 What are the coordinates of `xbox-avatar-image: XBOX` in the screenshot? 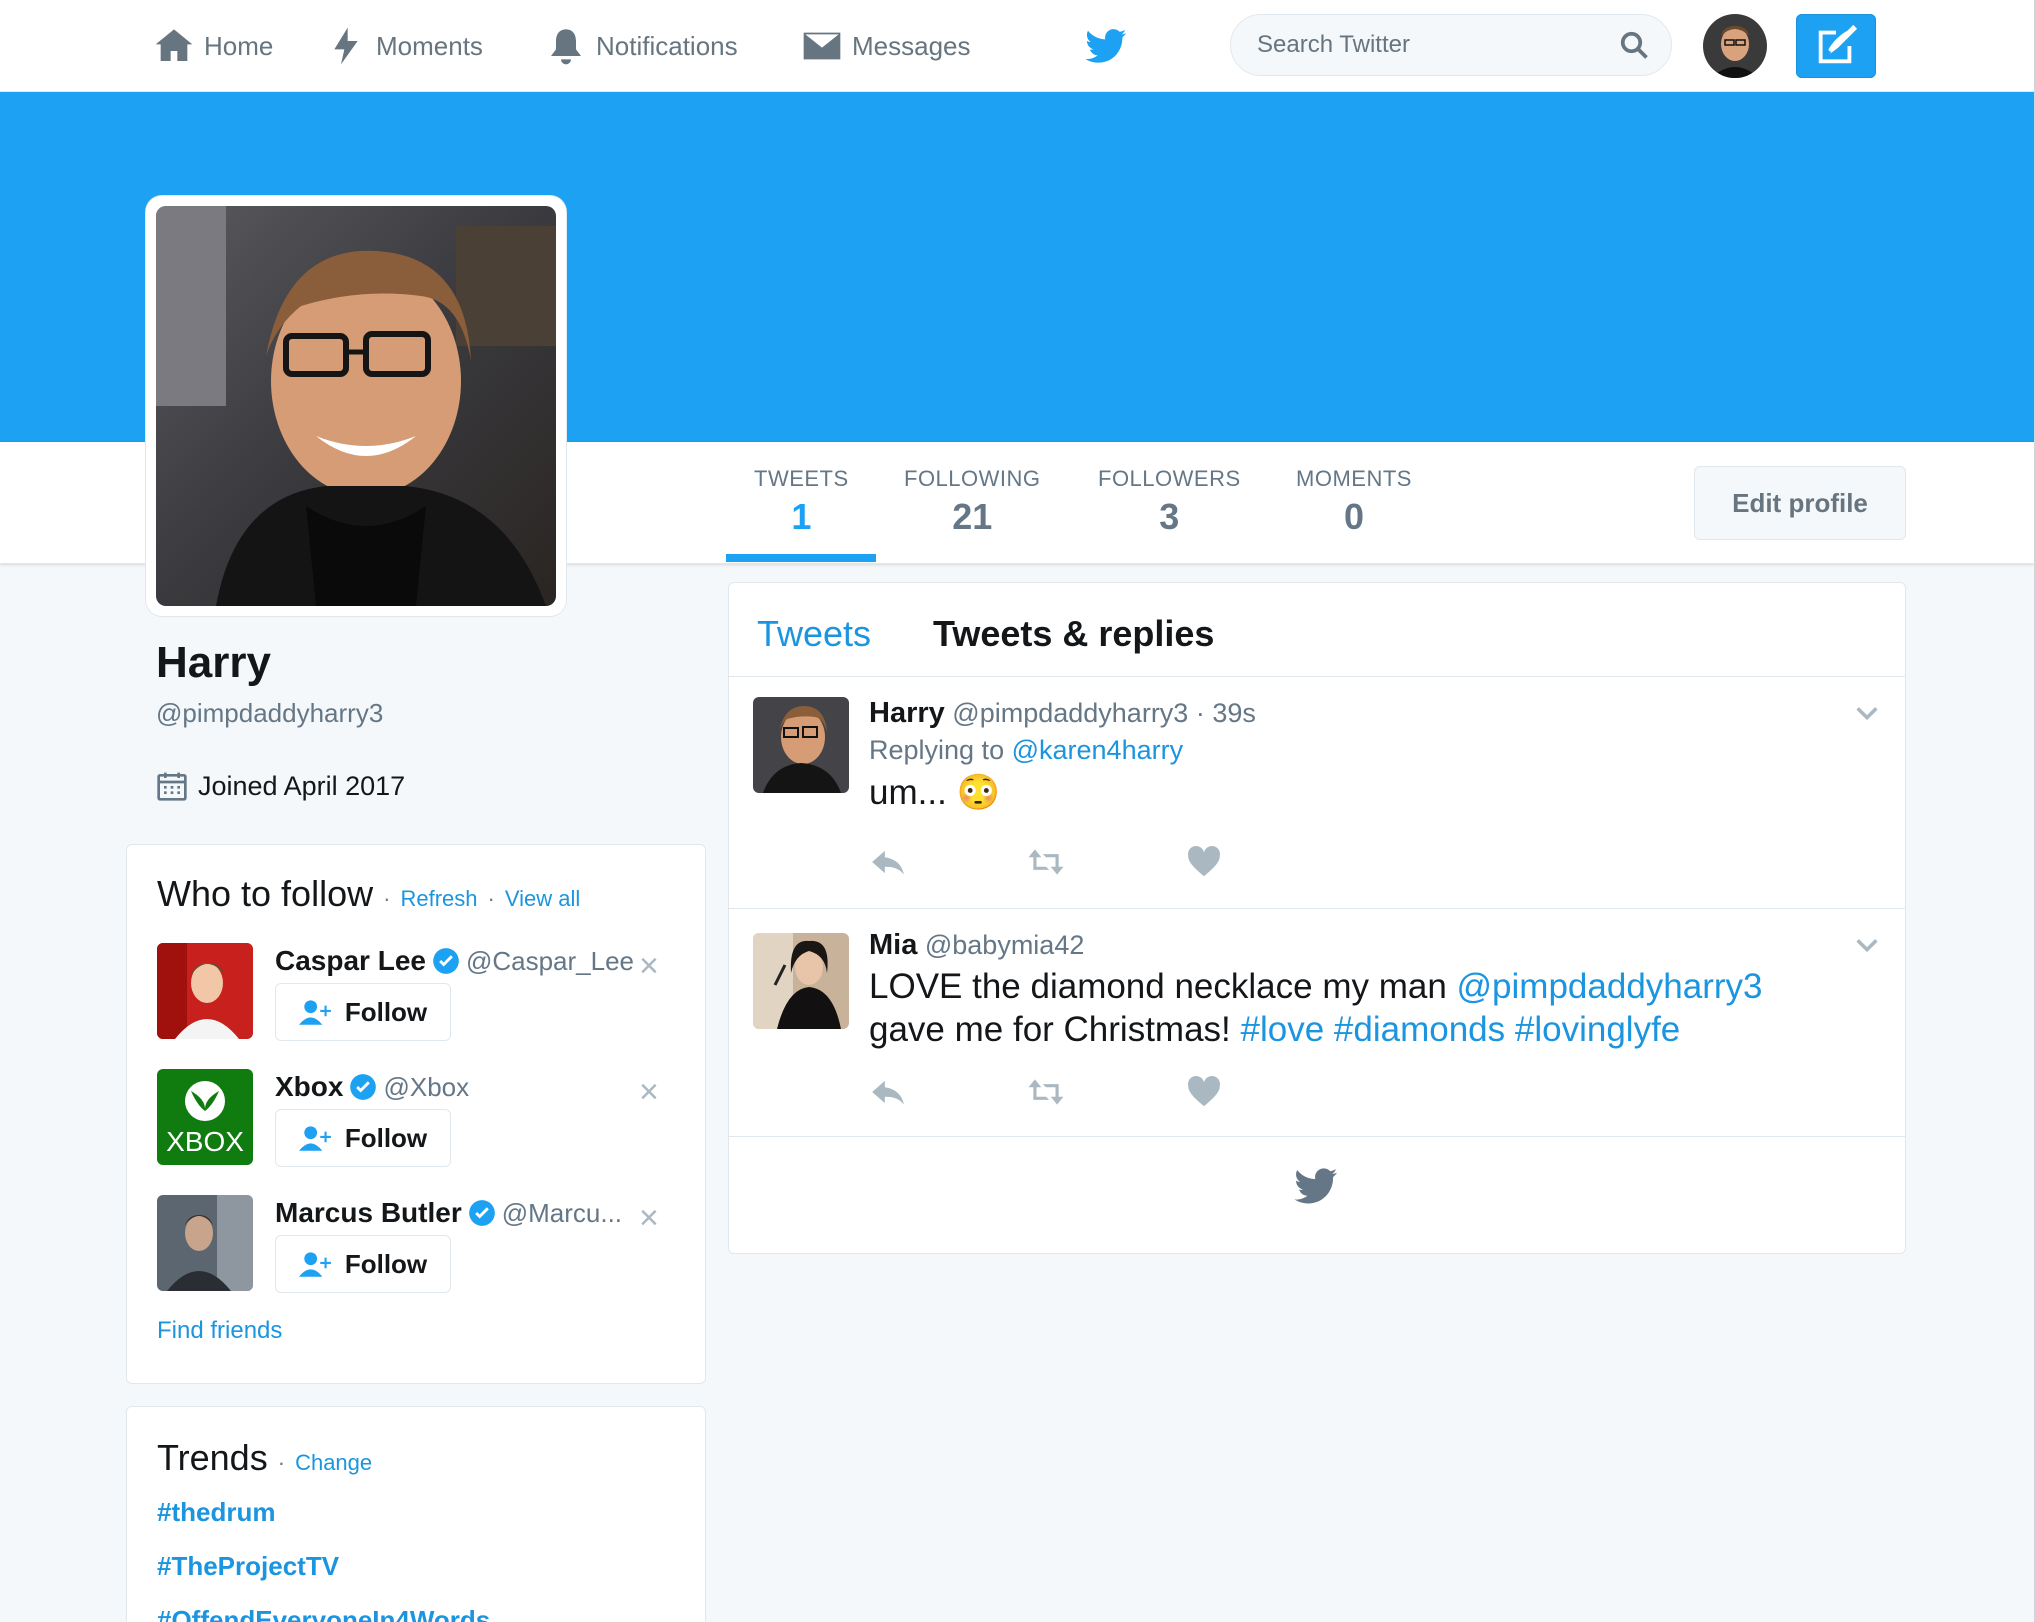 It's located at (205, 1117).